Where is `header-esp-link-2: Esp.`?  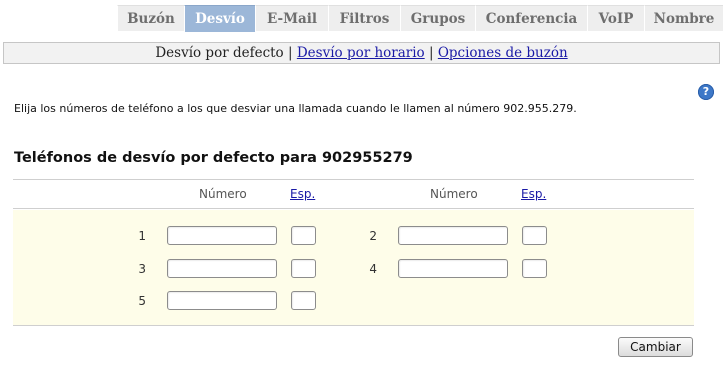
header-esp-link-2: Esp. is located at coordinates (533, 194).